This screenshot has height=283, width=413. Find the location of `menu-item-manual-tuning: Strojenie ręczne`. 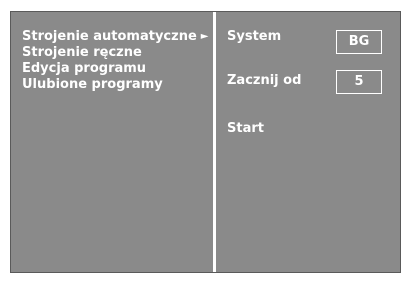

menu-item-manual-tuning: Strojenie ręczne is located at coordinates (115, 53).